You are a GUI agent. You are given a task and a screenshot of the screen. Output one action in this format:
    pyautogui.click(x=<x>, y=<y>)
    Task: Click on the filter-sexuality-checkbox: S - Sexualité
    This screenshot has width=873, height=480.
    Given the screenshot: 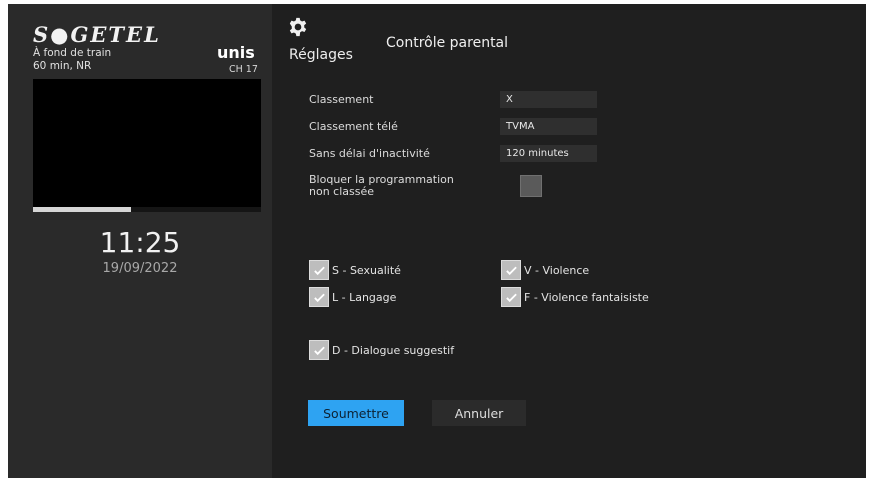 What is the action you would take?
    pyautogui.click(x=355, y=270)
    